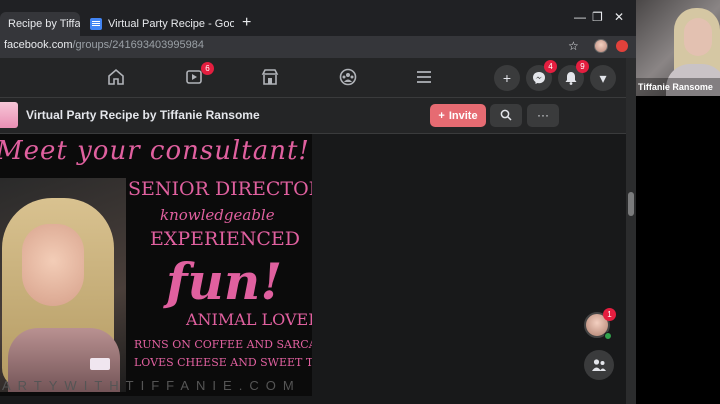  What do you see at coordinates (225, 239) in the screenshot?
I see `poster-line-experienced: Experienced` at bounding box center [225, 239].